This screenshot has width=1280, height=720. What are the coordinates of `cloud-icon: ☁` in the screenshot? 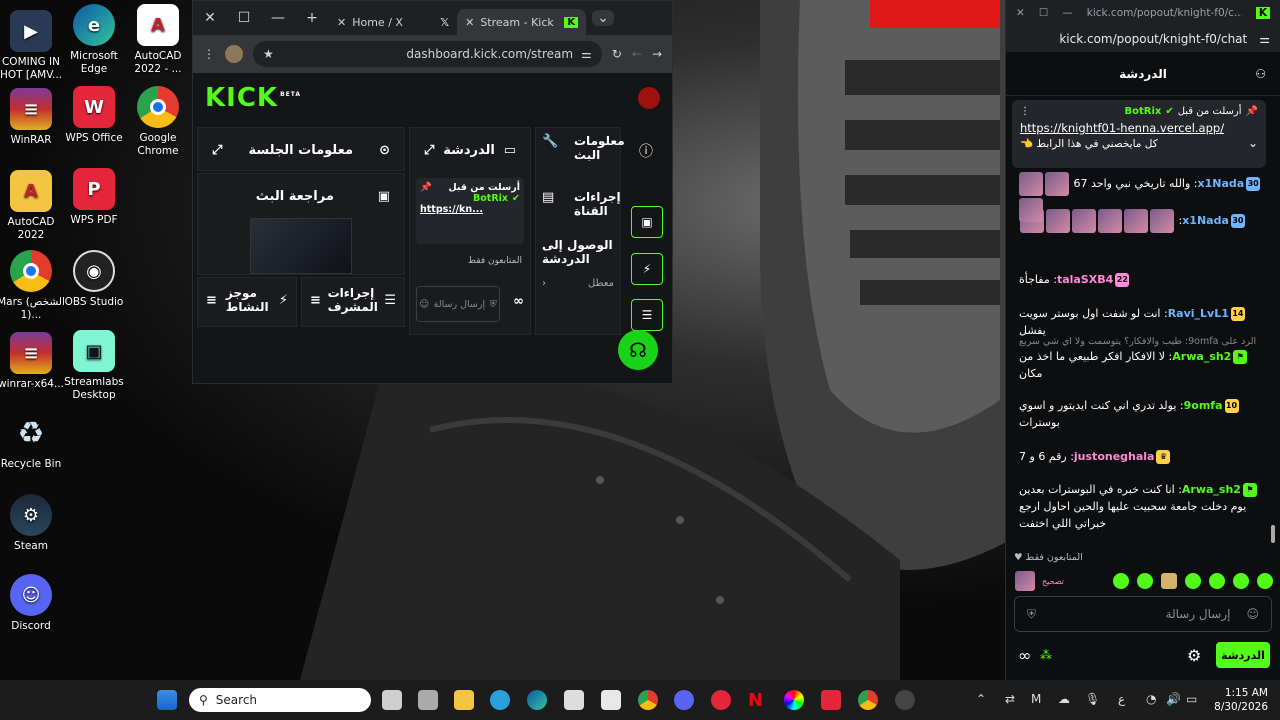 It's located at (1064, 699).